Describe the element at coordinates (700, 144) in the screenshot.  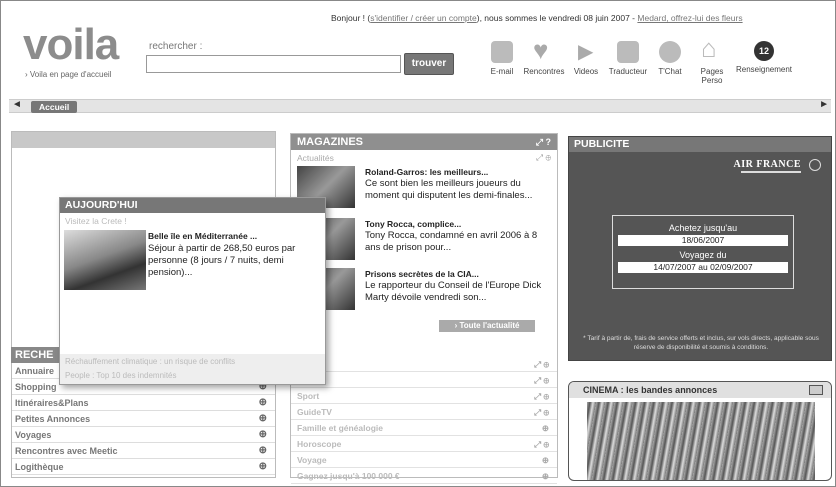
I see `advertisement-header: PUBLICITE` at that location.